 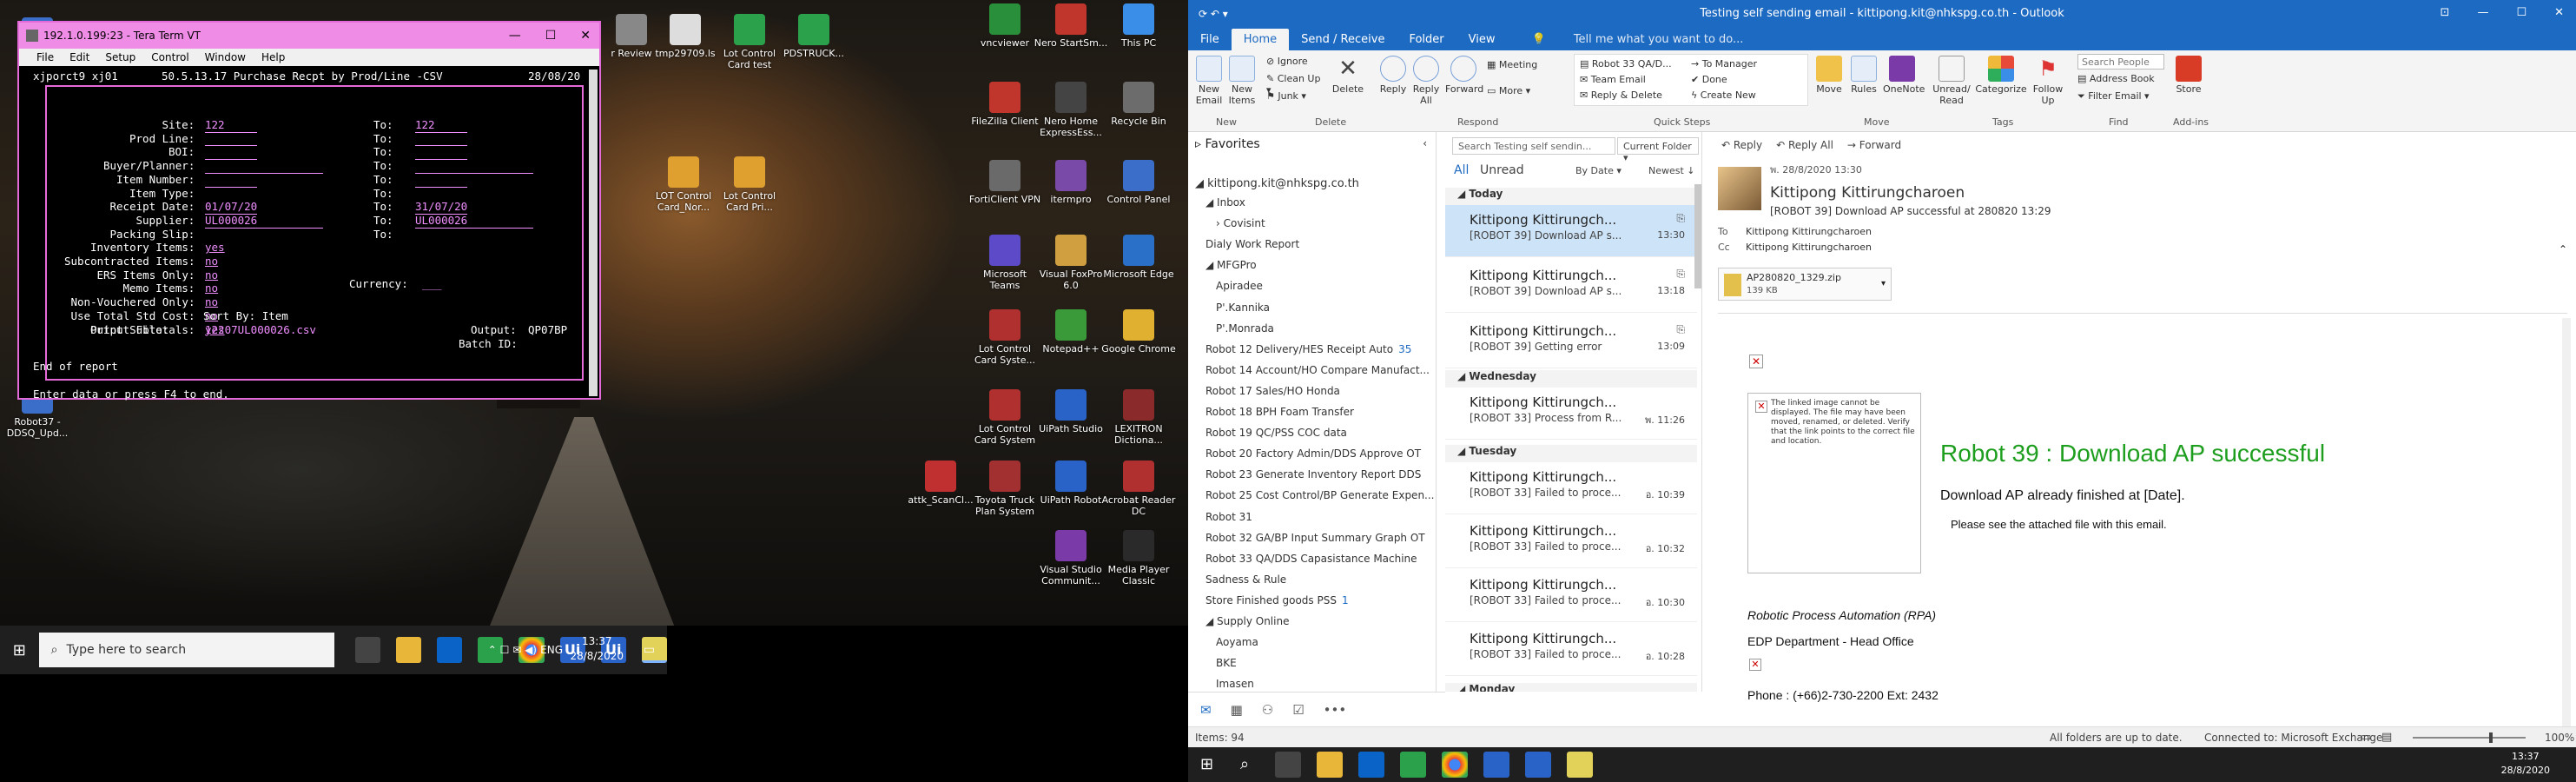 I want to click on sort-by-date: By Date ▾, so click(x=1599, y=171).